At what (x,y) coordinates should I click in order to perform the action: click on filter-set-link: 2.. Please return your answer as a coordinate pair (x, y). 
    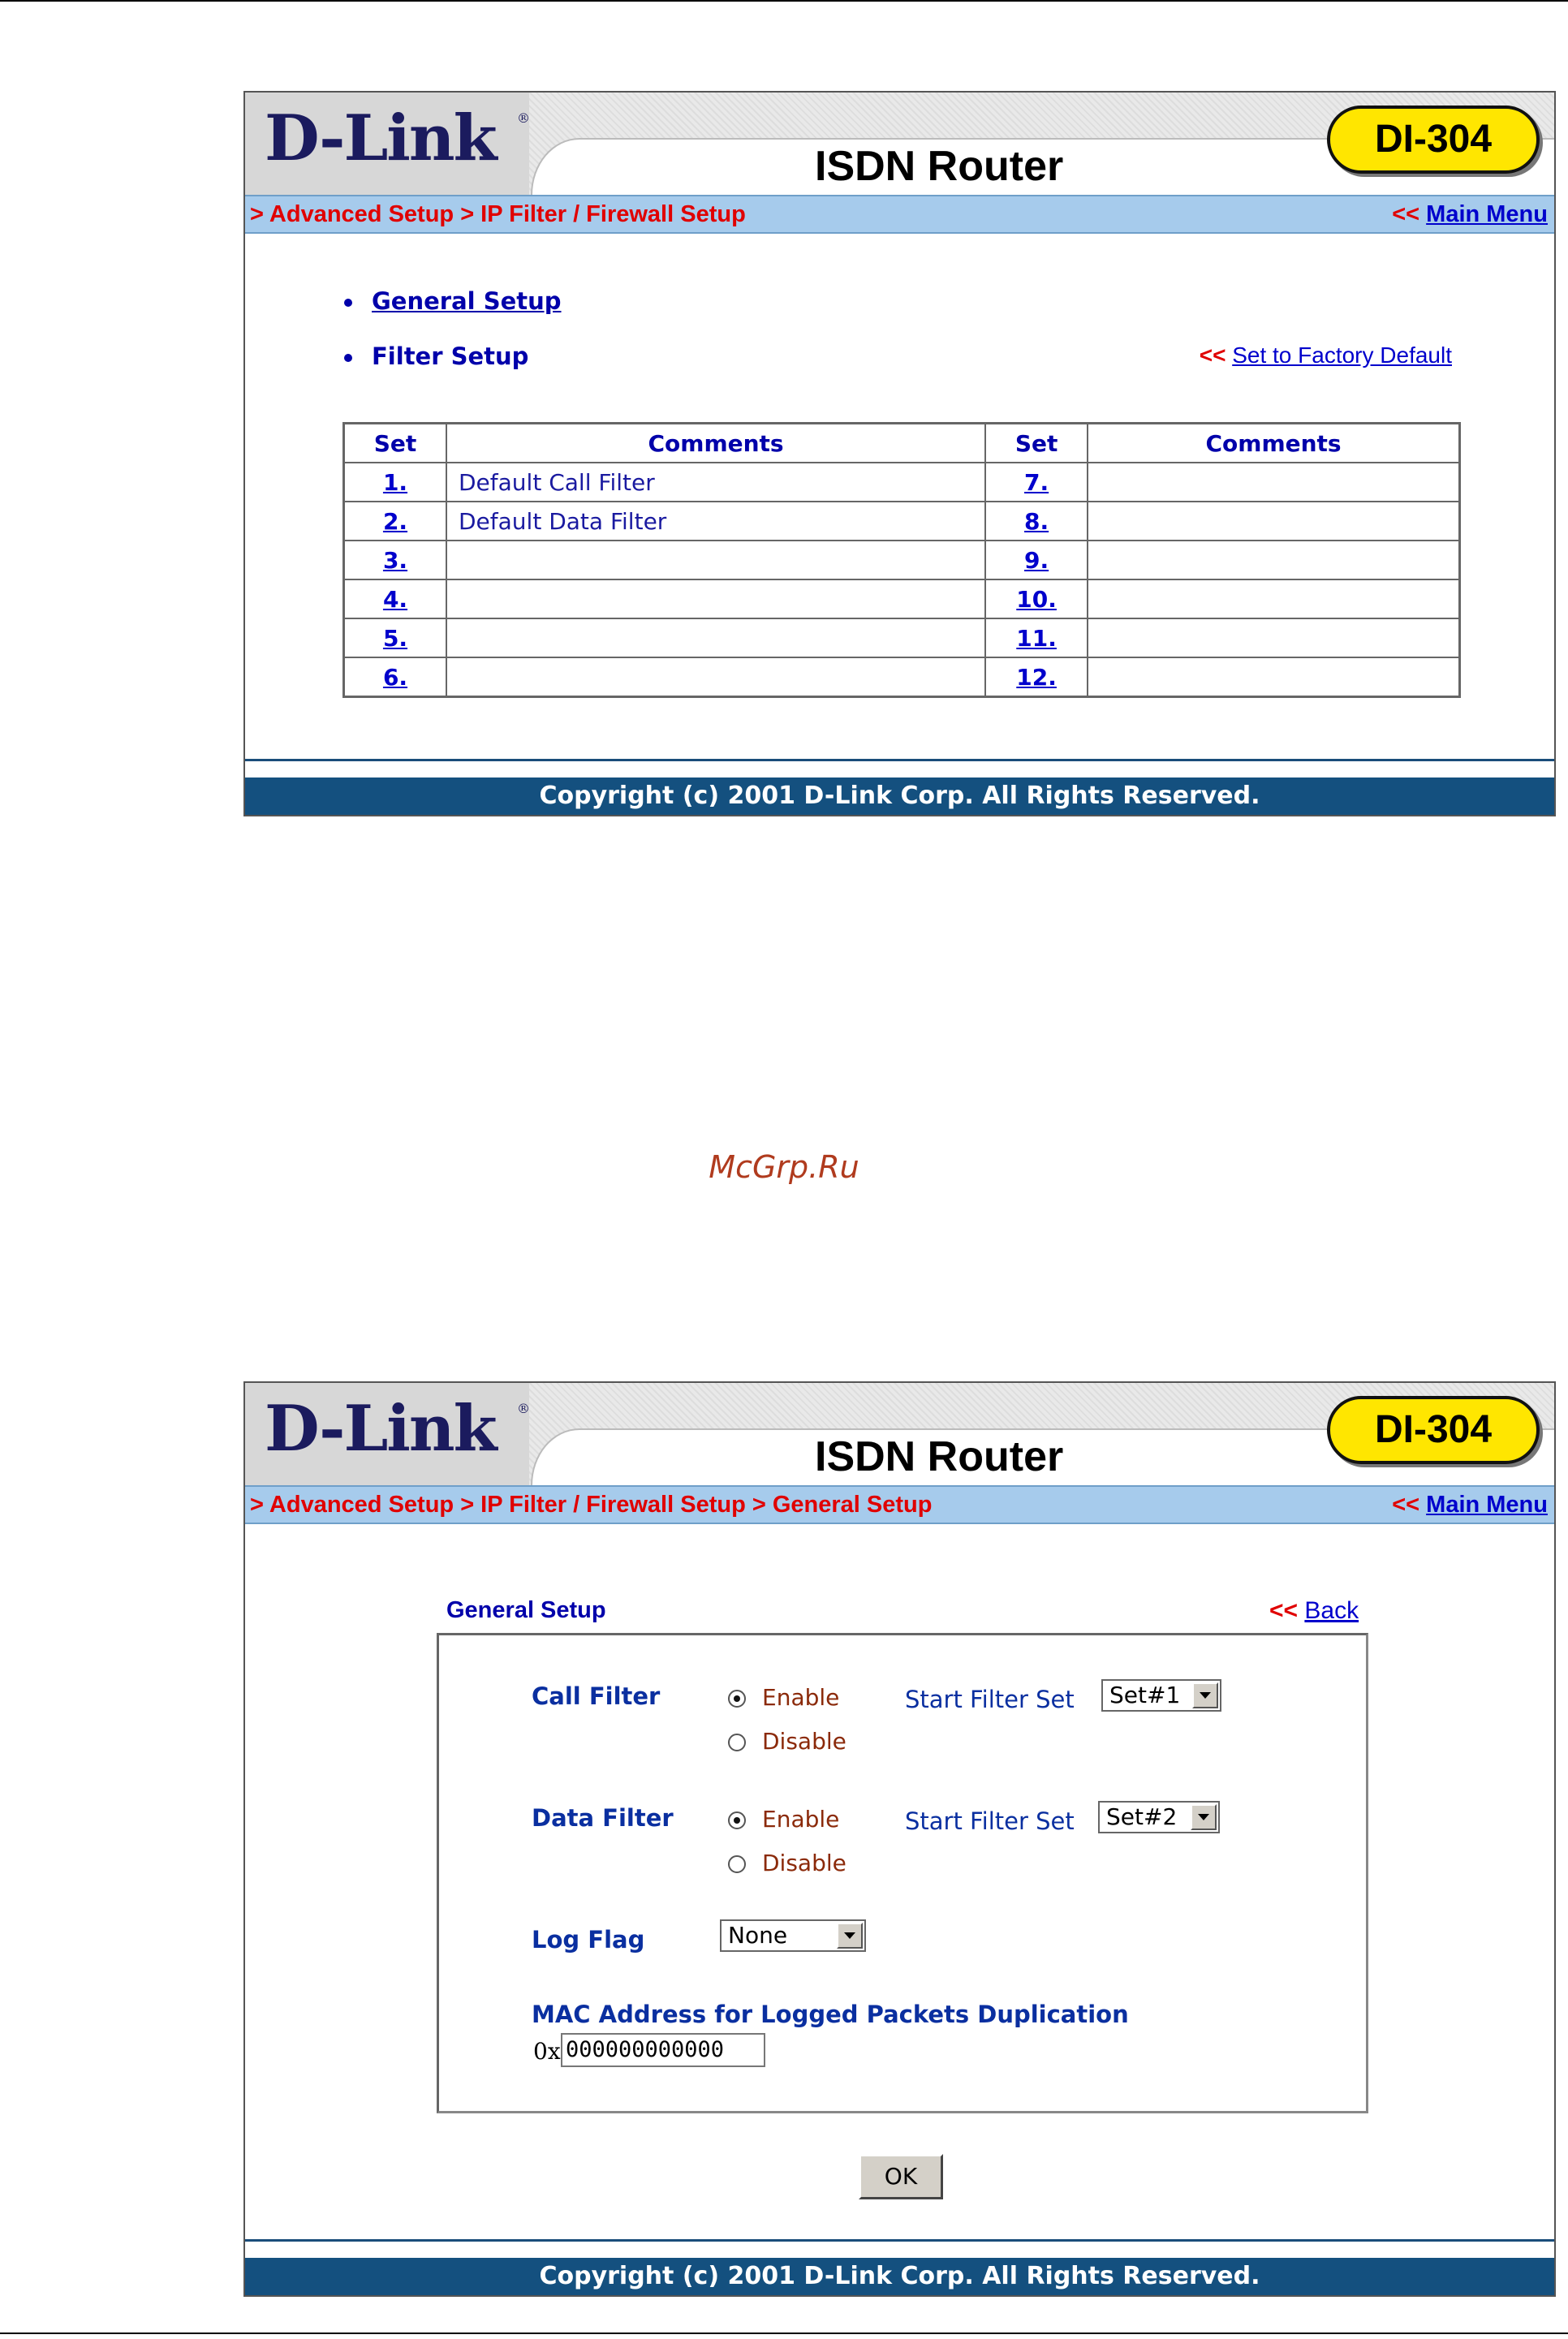
    Looking at the image, I should click on (395, 521).